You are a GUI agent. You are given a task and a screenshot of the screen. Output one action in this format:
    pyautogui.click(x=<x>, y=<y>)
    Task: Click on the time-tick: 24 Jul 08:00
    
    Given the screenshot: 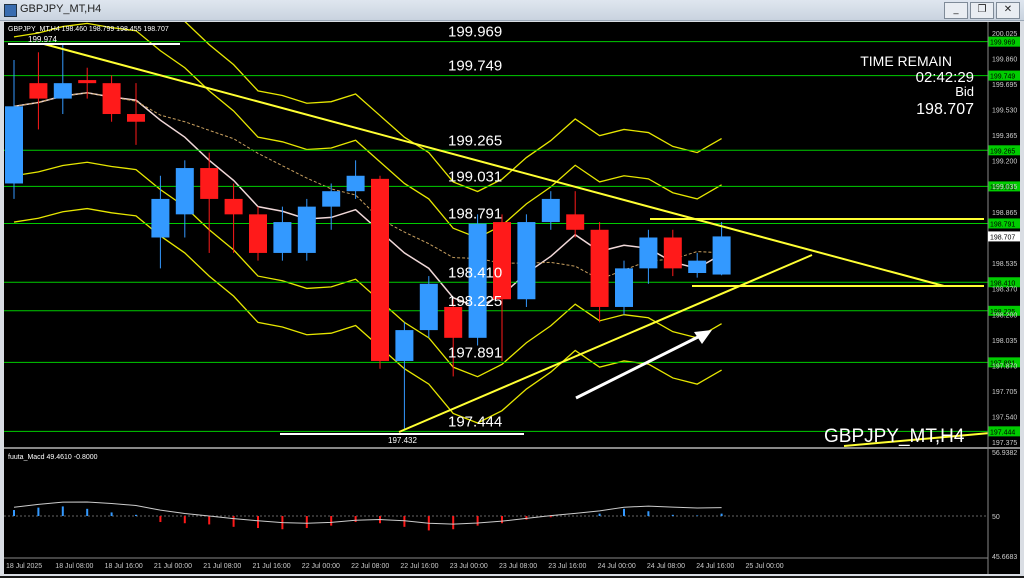 What is the action you would take?
    pyautogui.click(x=666, y=566)
    